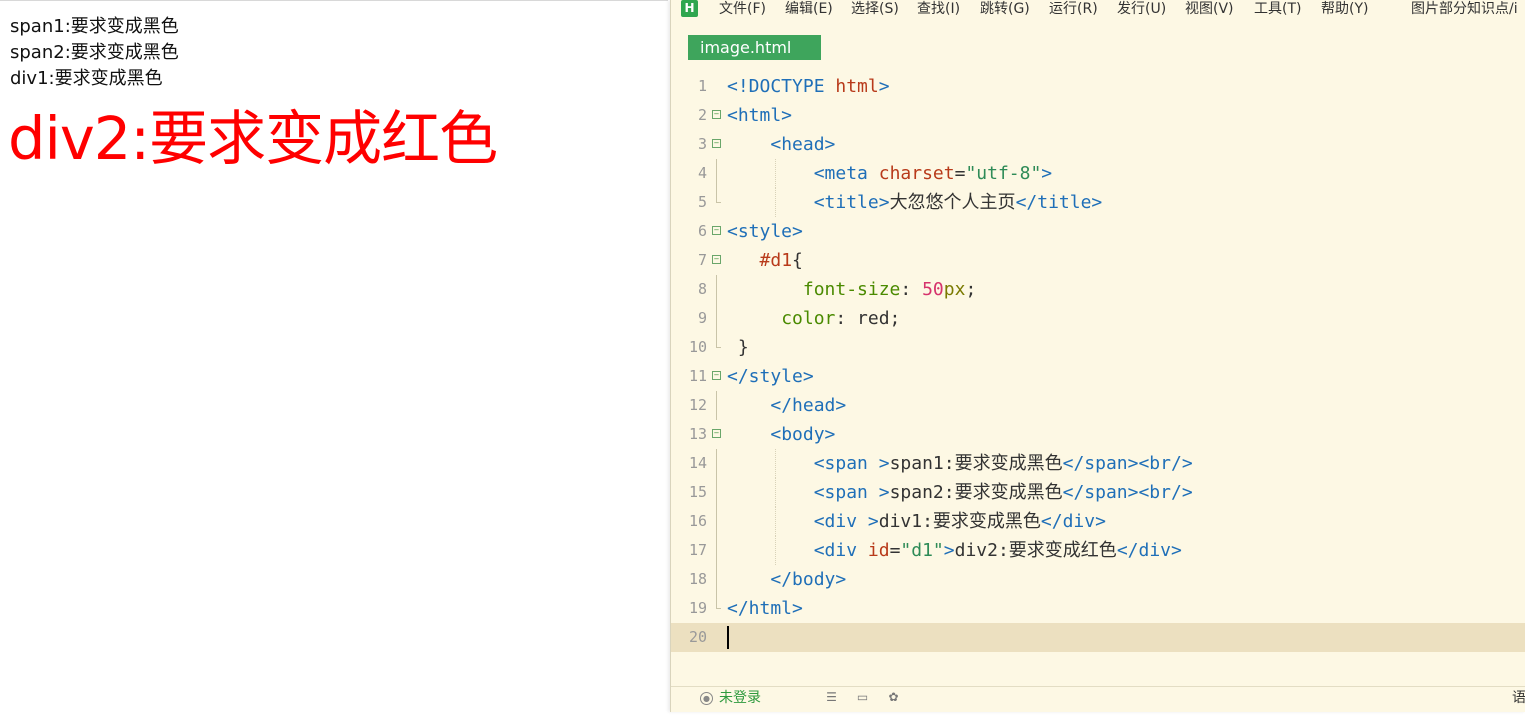 This screenshot has width=1525, height=720. I want to click on code-line: 4 <meta charset="utf-8">, so click(1098, 173).